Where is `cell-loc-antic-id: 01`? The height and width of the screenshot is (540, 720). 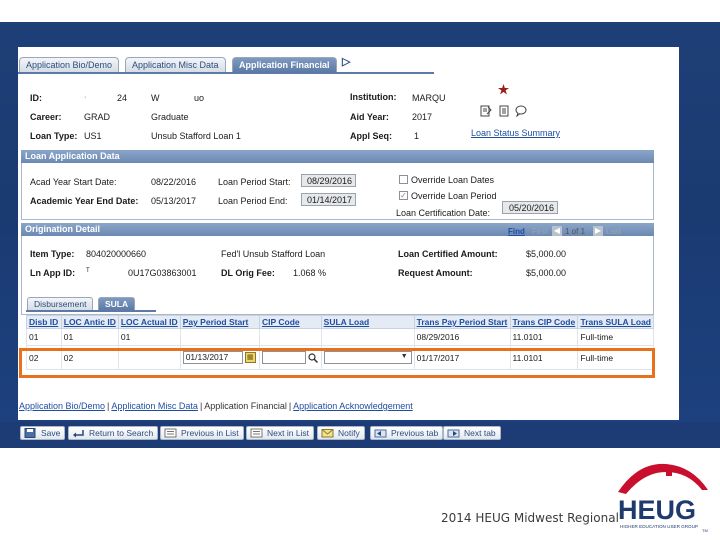 cell-loc-antic-id: 01 is located at coordinates (89, 337).